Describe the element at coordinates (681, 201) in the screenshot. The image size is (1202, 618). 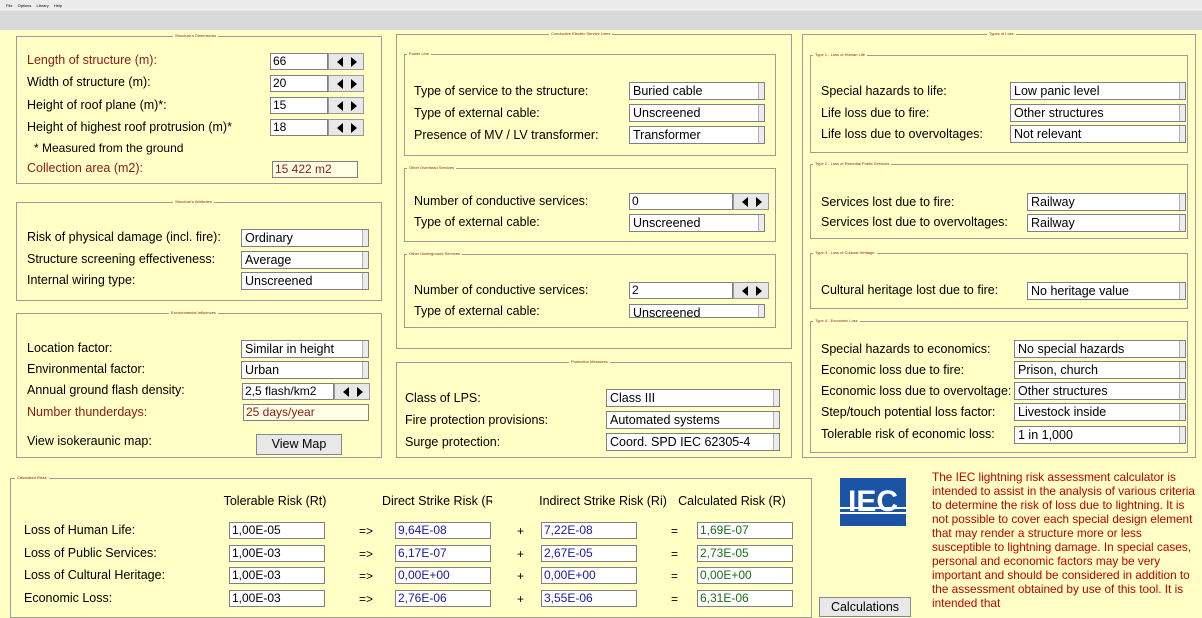
I see `ovh-num-input: 0` at that location.